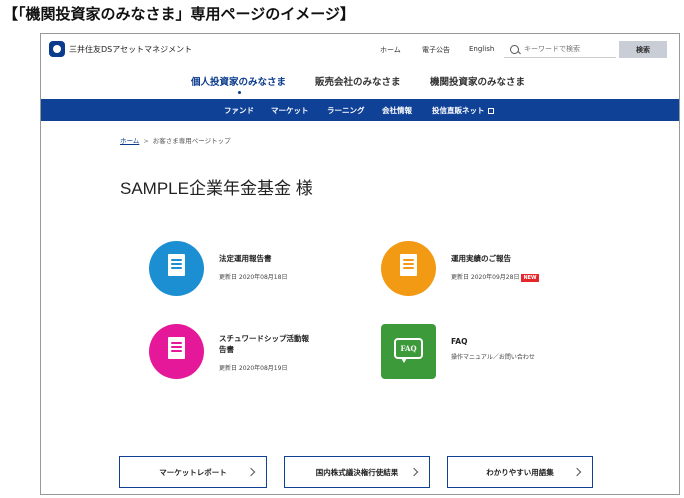 This screenshot has height=498, width=684. What do you see at coordinates (481, 271) in the screenshot?
I see `doc-performance-report: 運用実績のご報告 更新日 2020年09月28日 NEW` at bounding box center [481, 271].